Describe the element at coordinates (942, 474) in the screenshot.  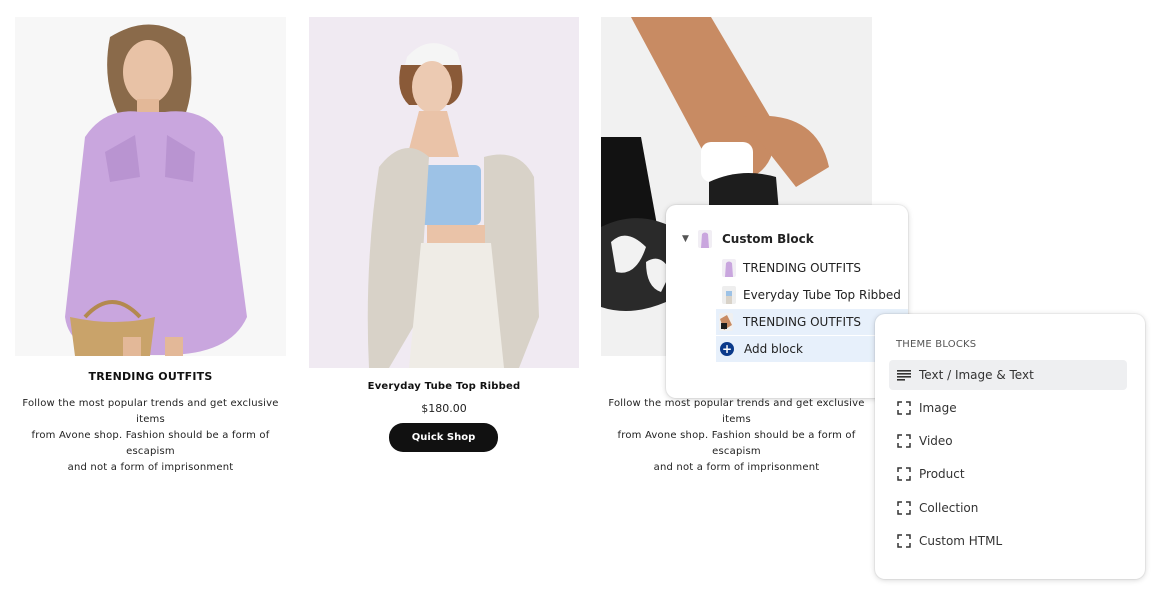
I see `menu-item-label: Product` at that location.